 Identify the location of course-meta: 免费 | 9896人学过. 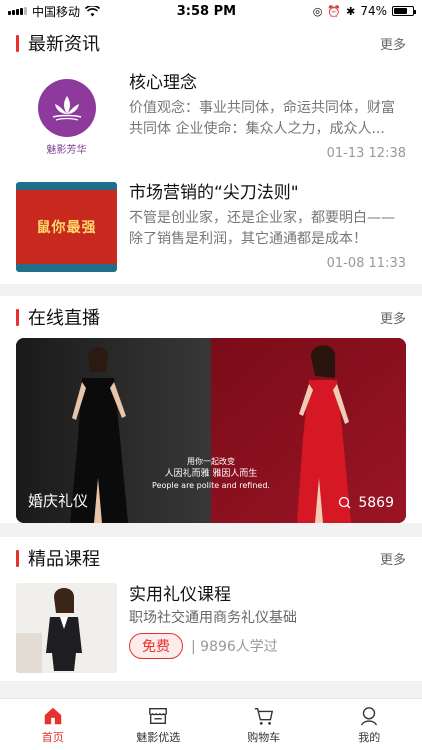
(267, 646).